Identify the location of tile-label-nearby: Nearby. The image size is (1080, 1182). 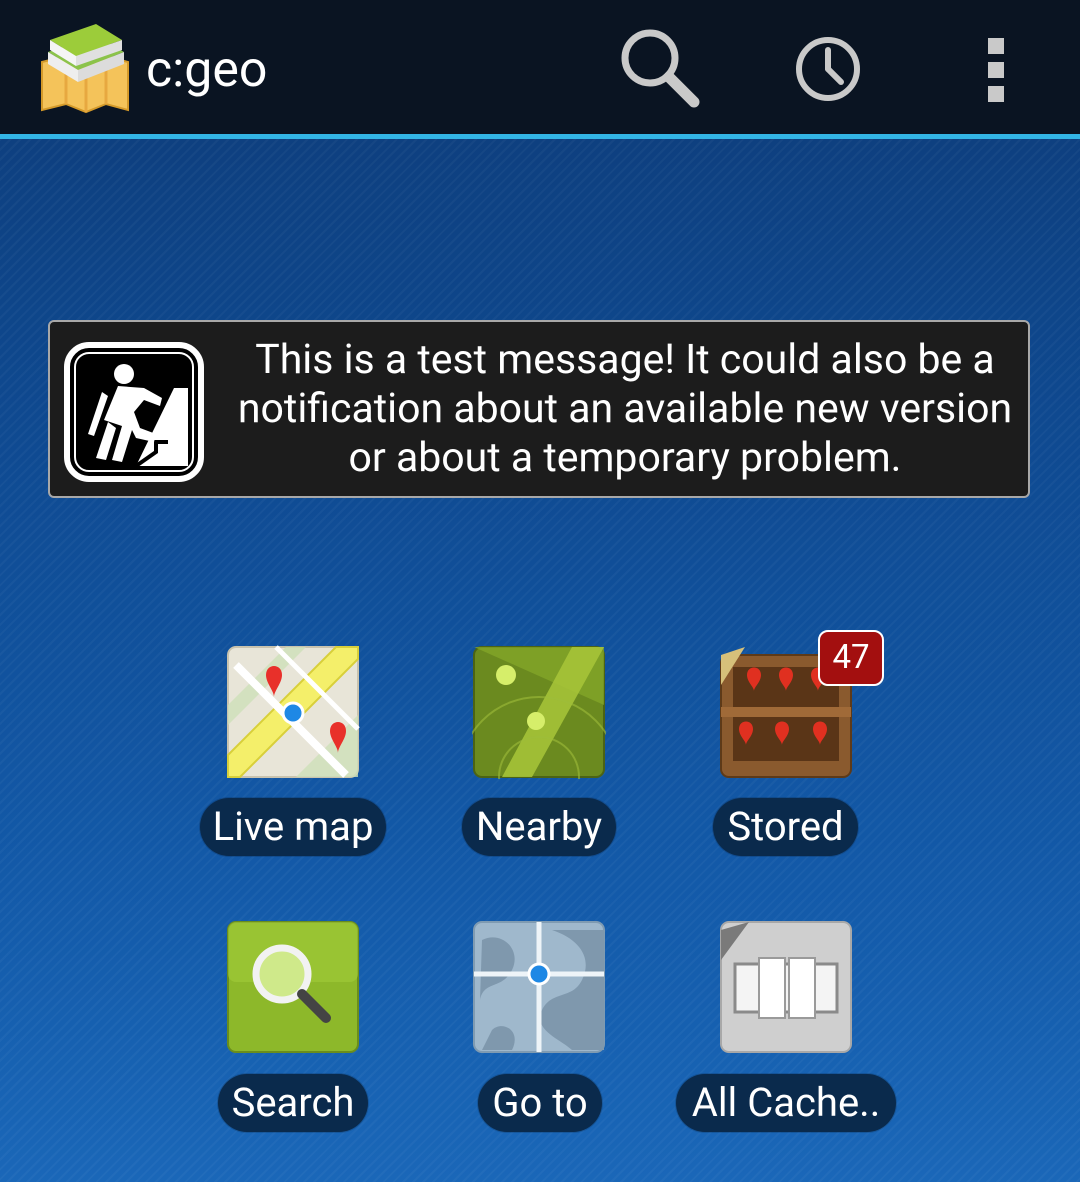
(539, 827).